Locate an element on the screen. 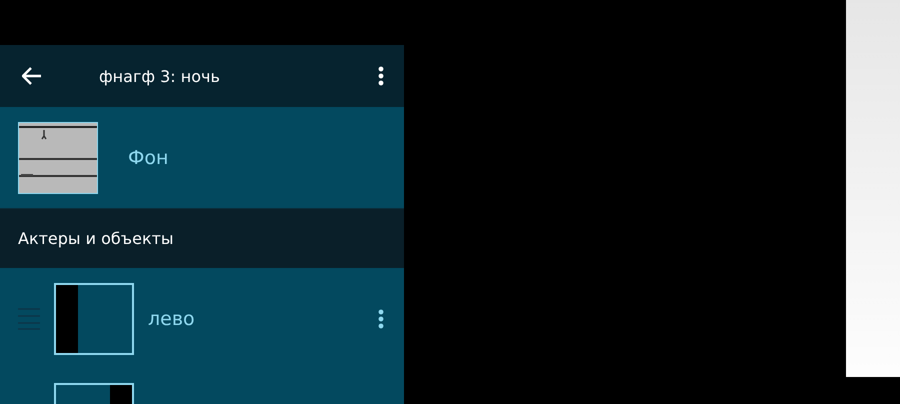  back-arrow-icon is located at coordinates (32, 76).